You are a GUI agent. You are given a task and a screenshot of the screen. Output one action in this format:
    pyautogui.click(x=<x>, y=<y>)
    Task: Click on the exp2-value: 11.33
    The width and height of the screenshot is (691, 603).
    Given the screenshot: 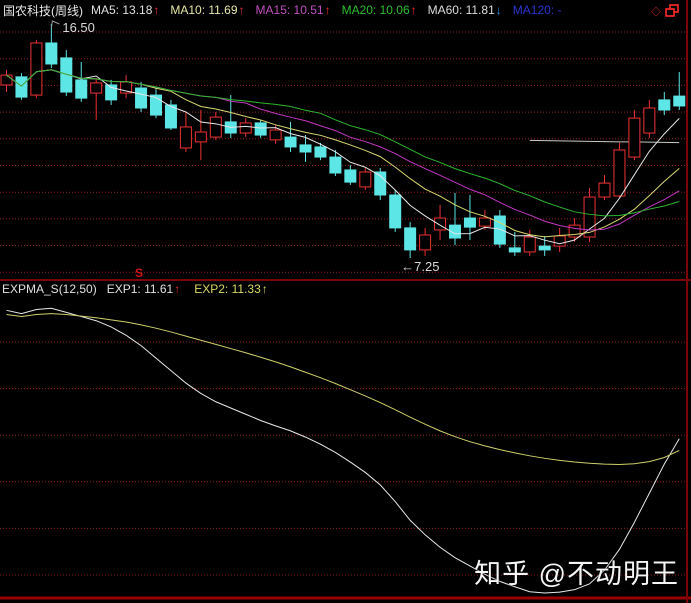 What is the action you would take?
    pyautogui.click(x=246, y=288)
    